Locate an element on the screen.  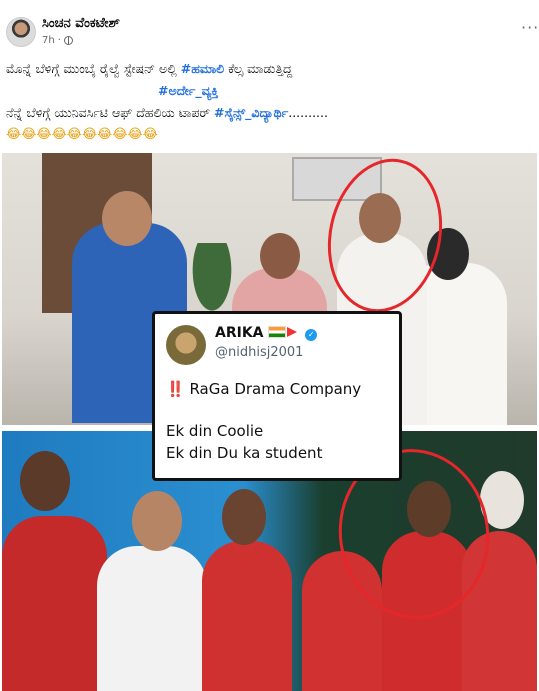
post-meta: 7h · is located at coordinates (57, 40).